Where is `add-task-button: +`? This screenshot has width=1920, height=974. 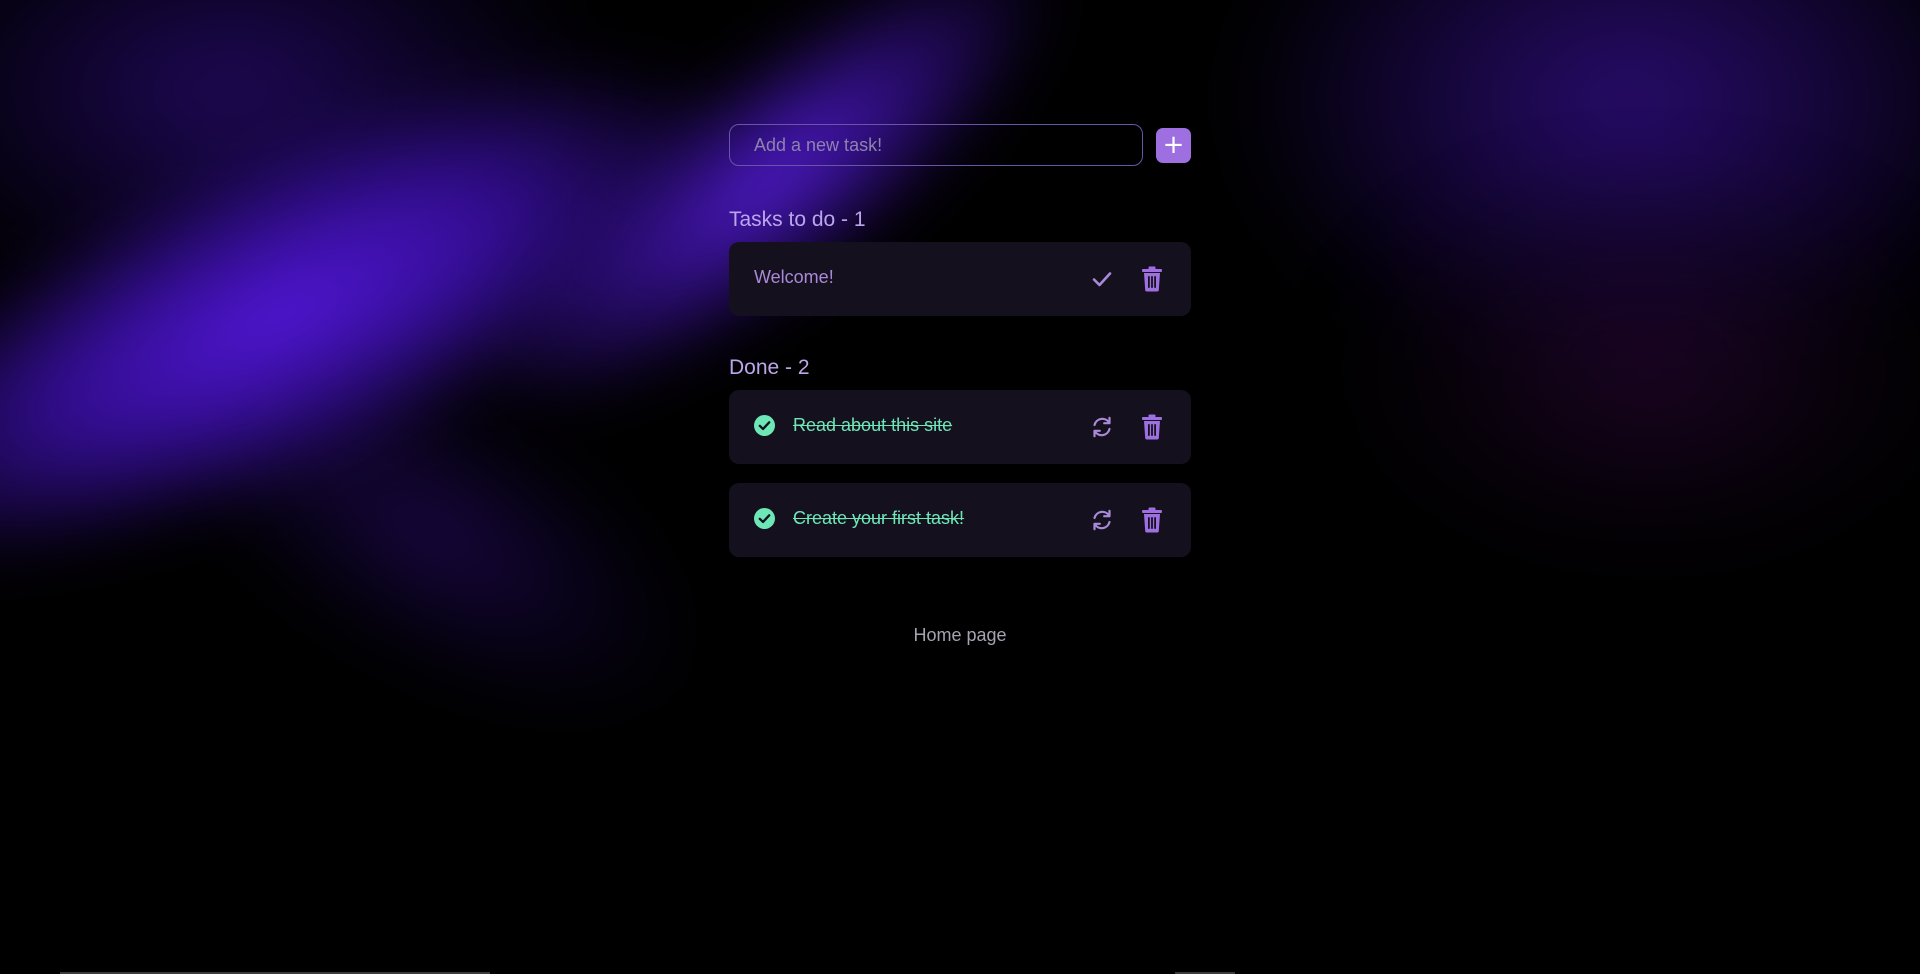
add-task-button: + is located at coordinates (1173, 145).